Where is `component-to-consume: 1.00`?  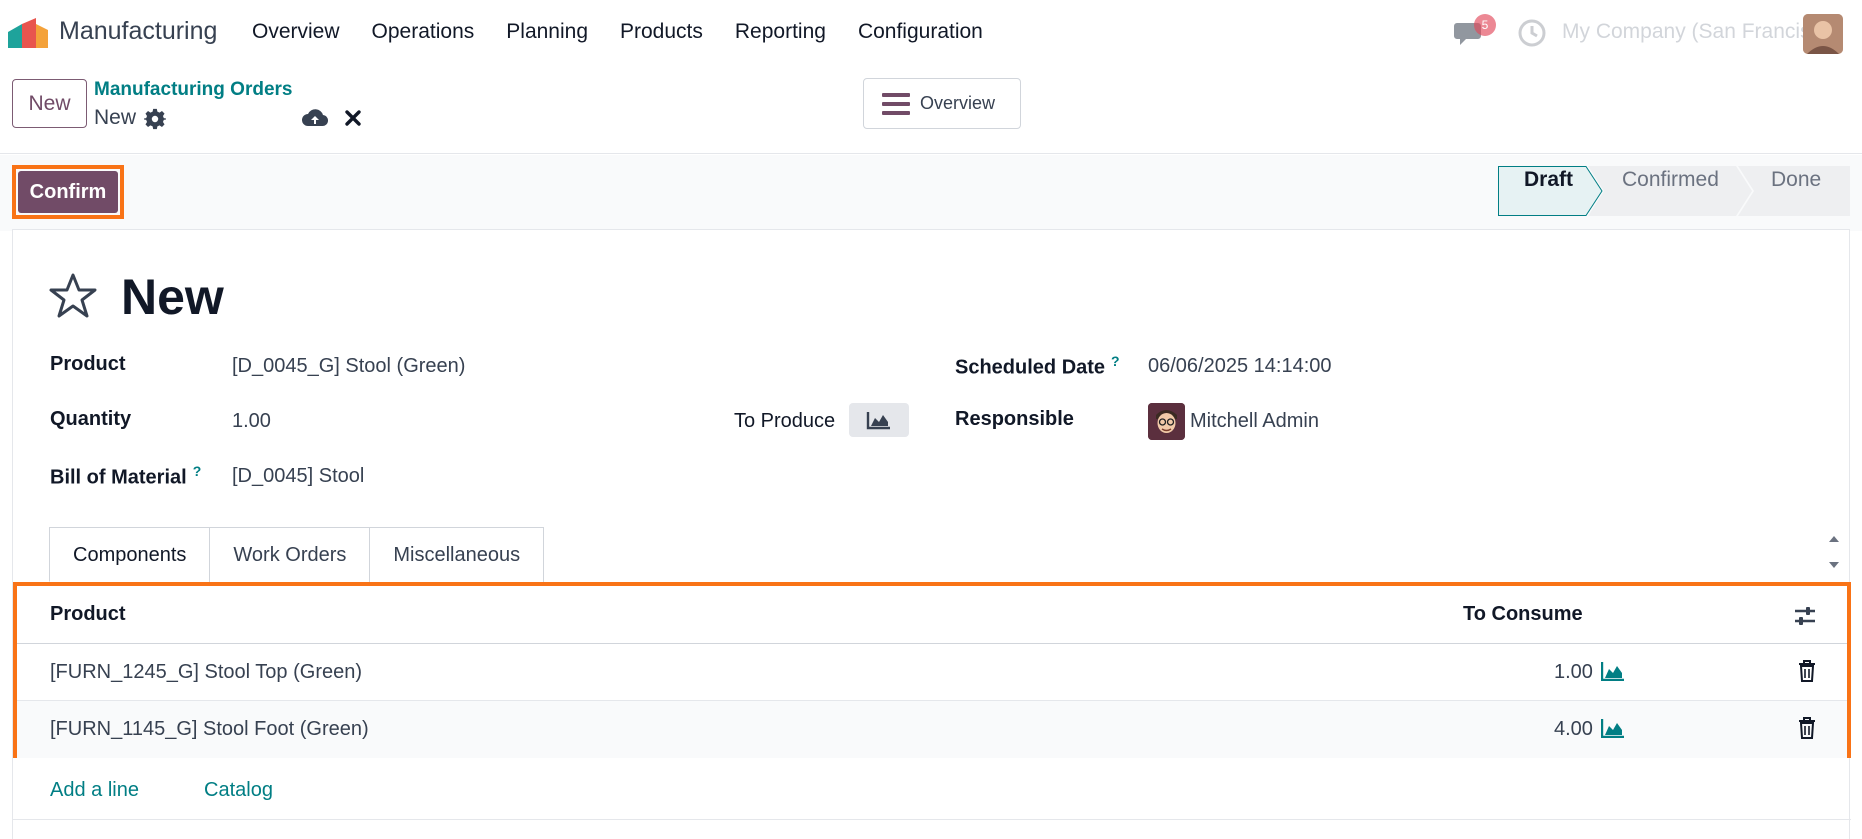
component-to-consume: 1.00 is located at coordinates (1573, 672).